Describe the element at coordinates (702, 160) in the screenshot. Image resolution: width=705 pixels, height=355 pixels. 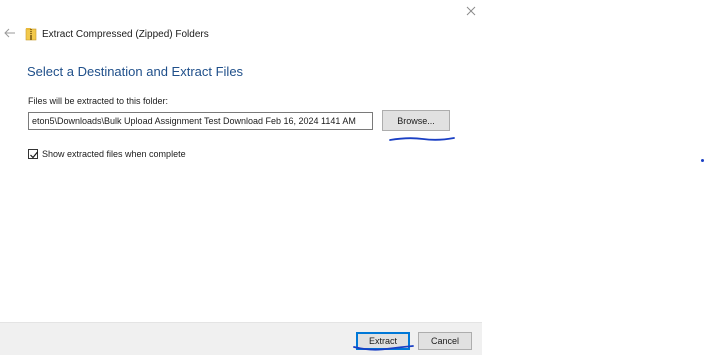
I see `annotation-dot` at that location.